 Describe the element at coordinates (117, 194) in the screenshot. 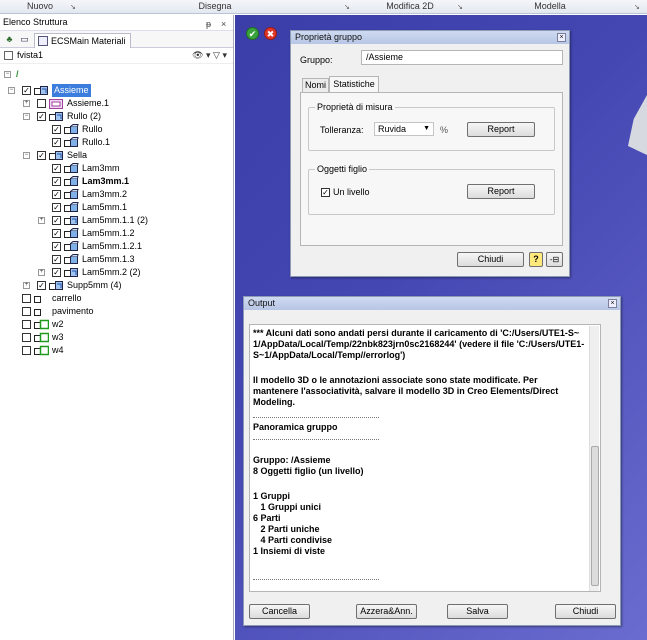

I see `tree-node: ✓ Lam3mm.2` at that location.